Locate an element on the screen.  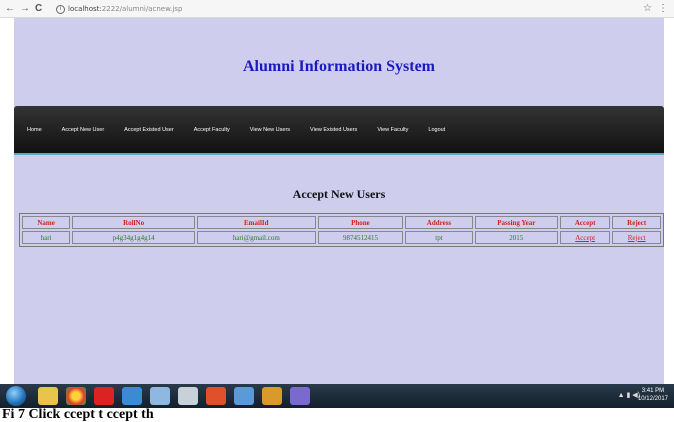
header-reject: Reject is located at coordinates (636, 222).